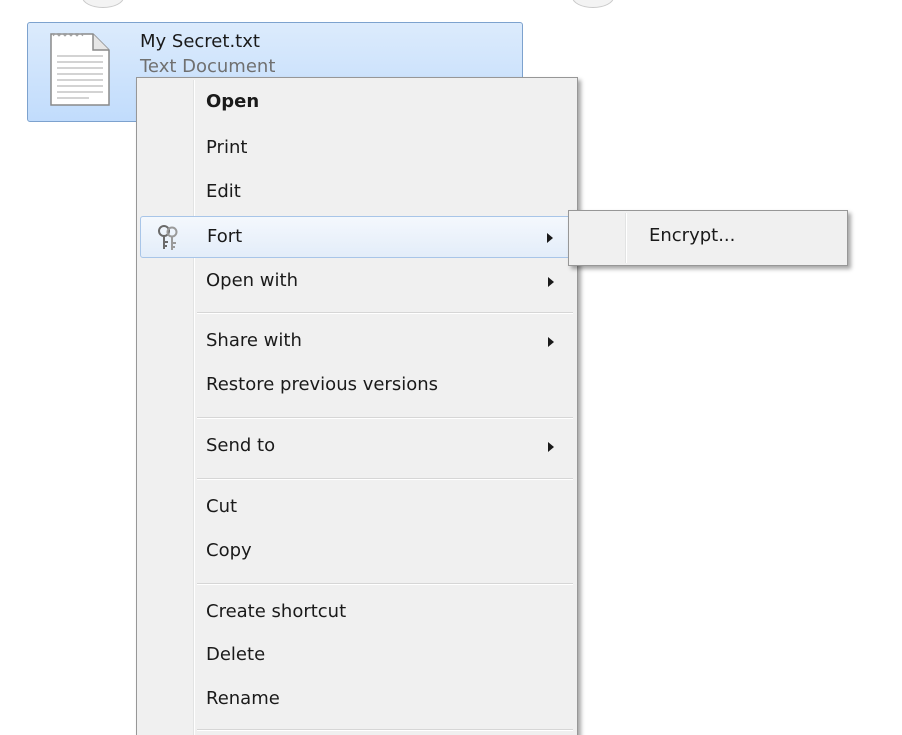 This screenshot has height=735, width=902. I want to click on file-type: Text Document, so click(208, 66).